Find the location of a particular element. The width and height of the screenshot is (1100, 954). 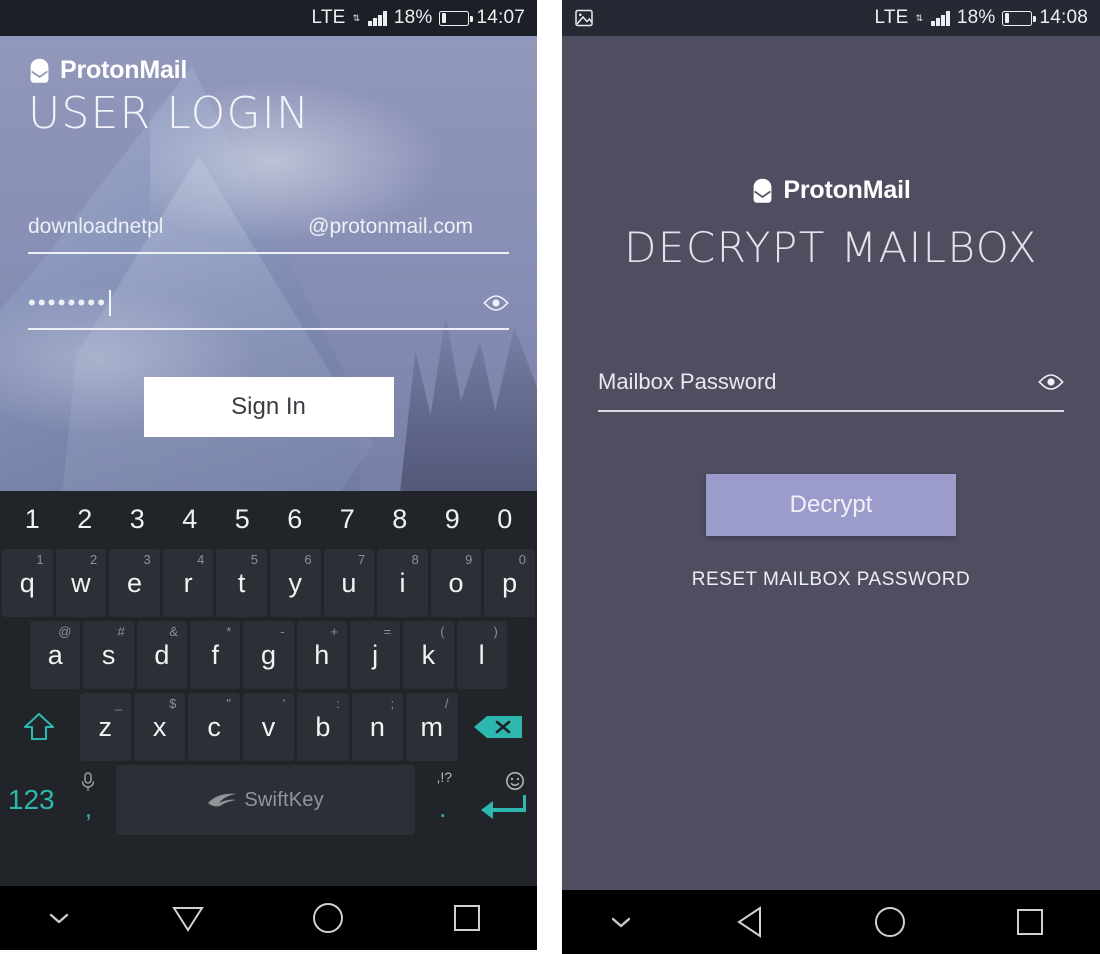

chevron-down-icon is located at coordinates (59, 918).